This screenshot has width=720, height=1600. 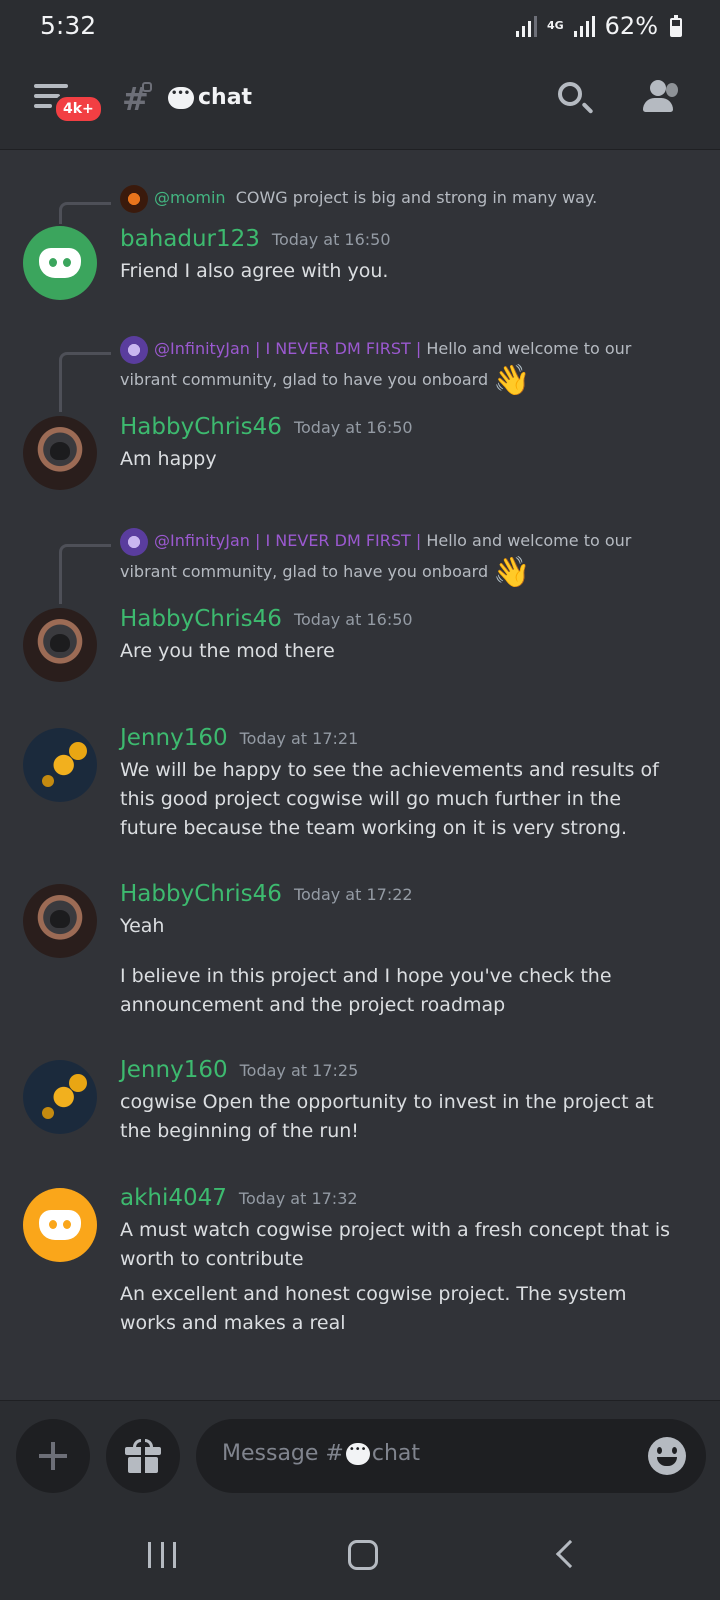 I want to click on message-text: Am happy, so click(x=168, y=459).